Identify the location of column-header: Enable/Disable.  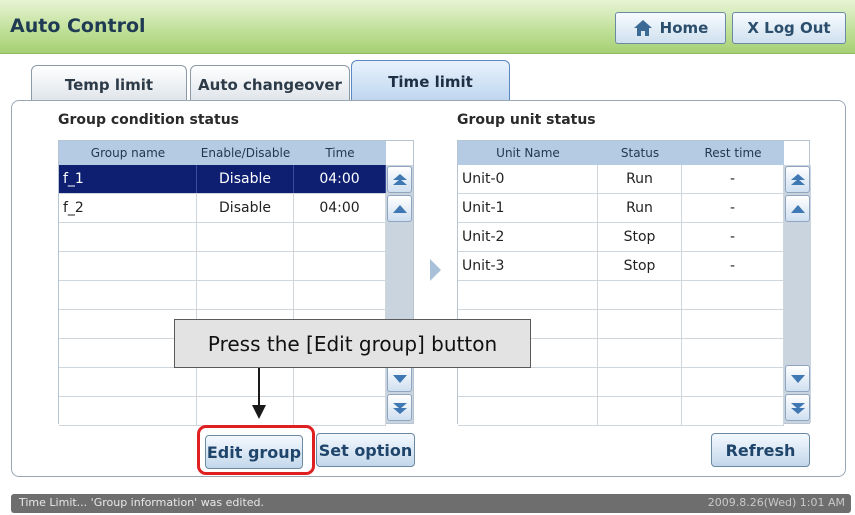
(245, 153).